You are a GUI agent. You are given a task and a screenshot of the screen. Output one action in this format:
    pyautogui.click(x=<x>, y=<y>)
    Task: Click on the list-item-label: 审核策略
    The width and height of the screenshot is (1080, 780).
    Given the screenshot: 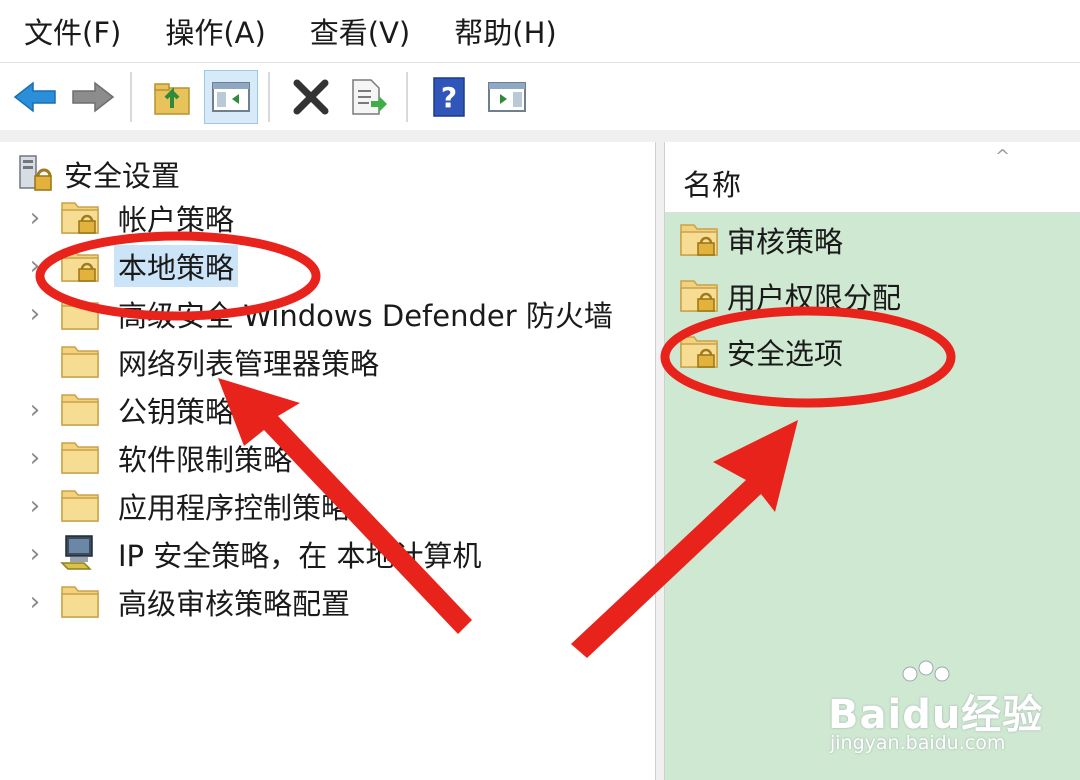 What is the action you would take?
    pyautogui.click(x=785, y=242)
    